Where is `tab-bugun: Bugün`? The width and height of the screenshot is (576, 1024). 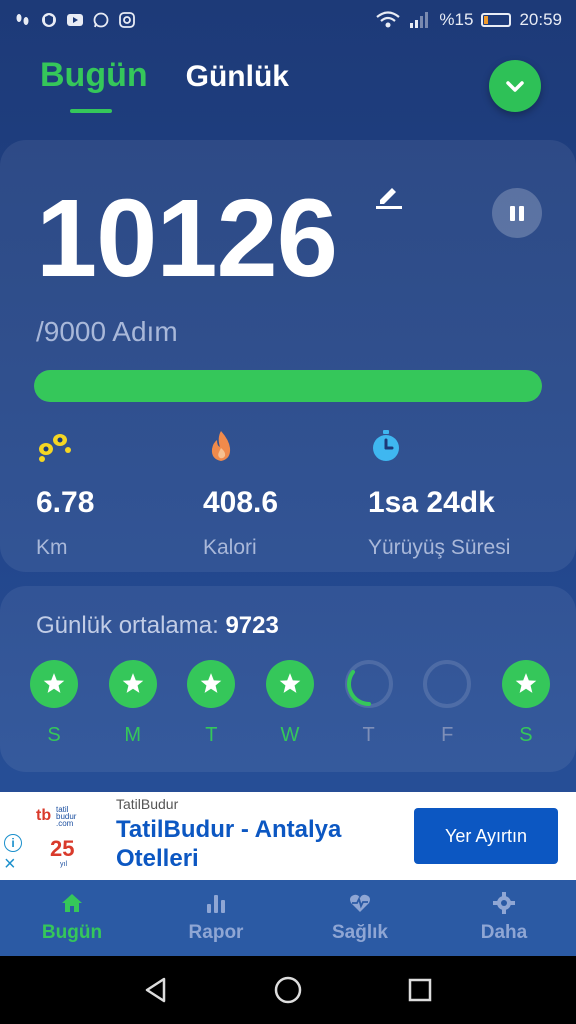 tab-bugun: Bugün is located at coordinates (94, 84).